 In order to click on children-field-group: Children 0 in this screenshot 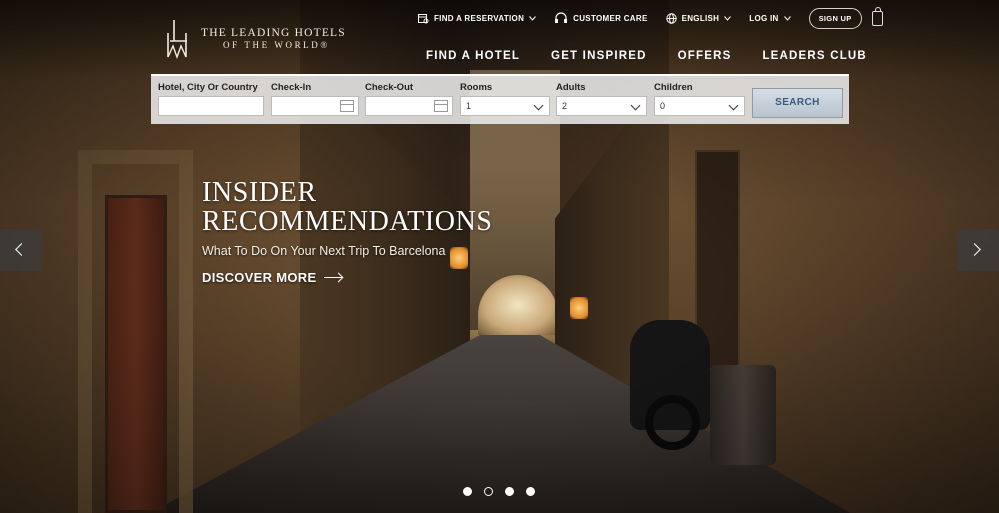, I will do `click(699, 98)`.